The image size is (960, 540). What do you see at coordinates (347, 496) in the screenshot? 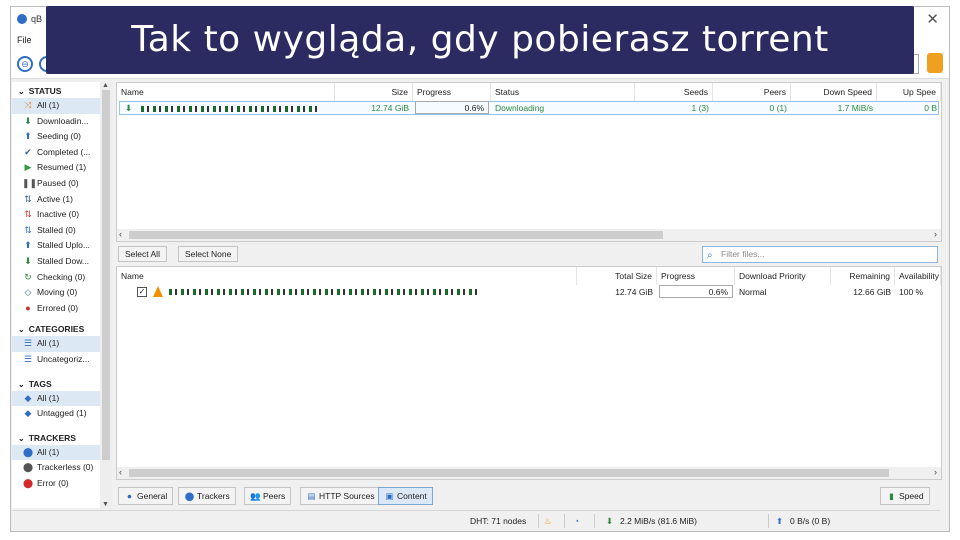
I see `tab-http-sources-label: HTTP Sources` at bounding box center [347, 496].